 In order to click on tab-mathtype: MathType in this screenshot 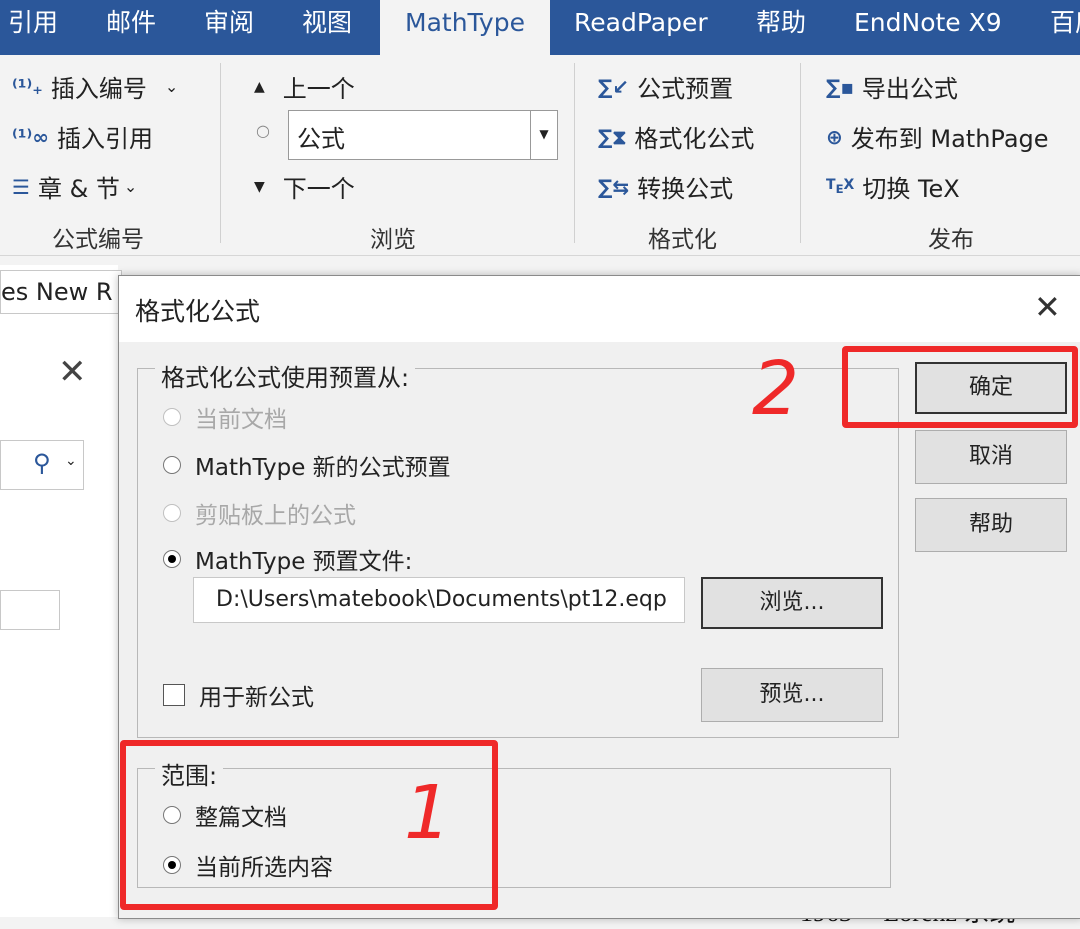, I will do `click(465, 27)`.